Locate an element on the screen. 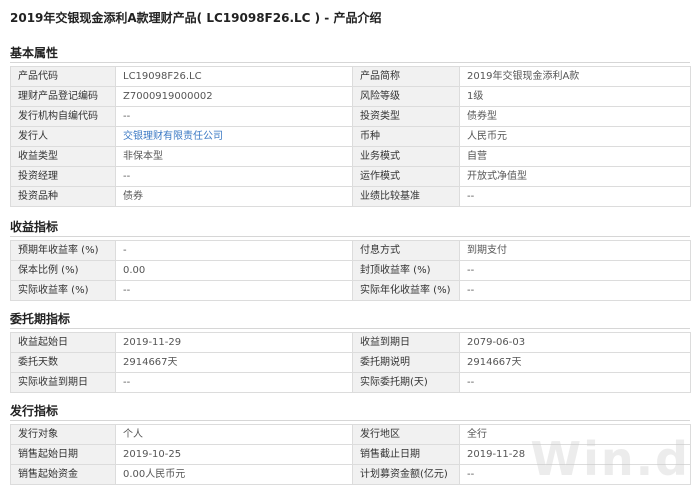 The height and width of the screenshot is (488, 700). table-row: 发行机构自编代码 -- 投资类型 债券型 is located at coordinates (350, 116).